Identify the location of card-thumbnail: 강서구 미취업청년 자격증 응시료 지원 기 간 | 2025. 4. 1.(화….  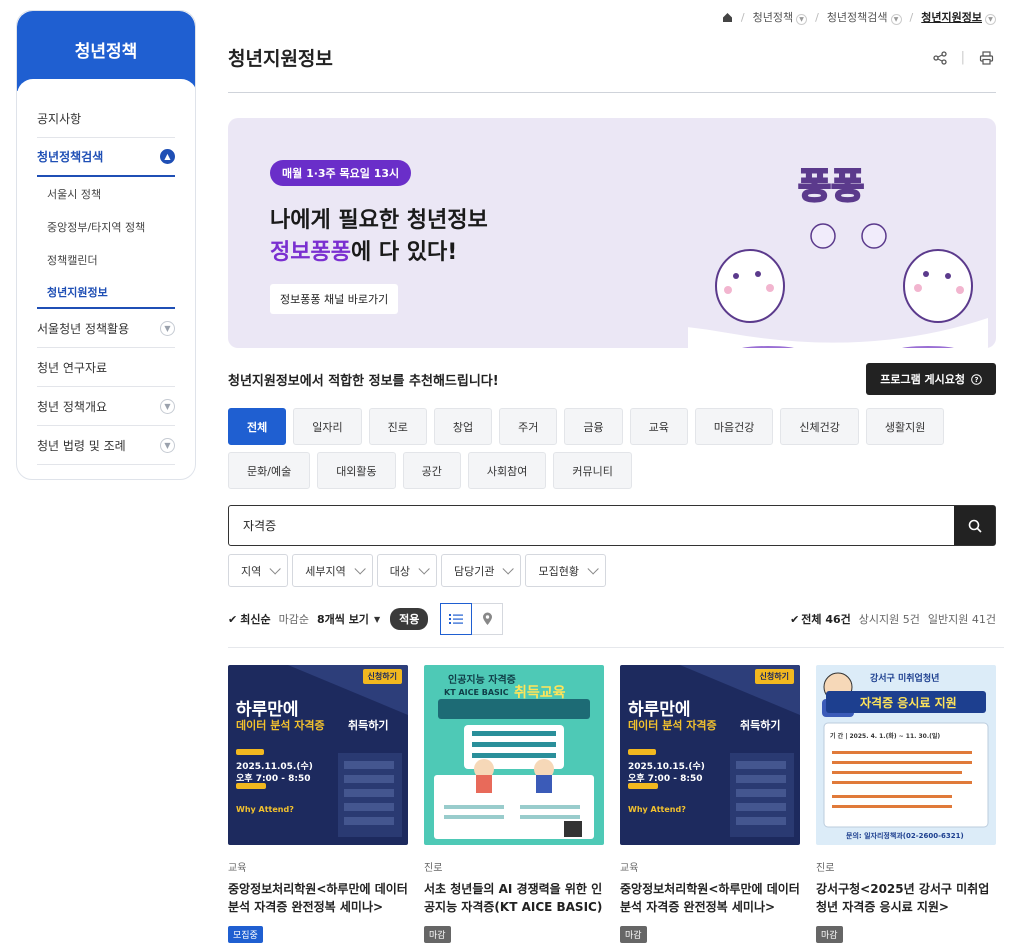
(906, 755).